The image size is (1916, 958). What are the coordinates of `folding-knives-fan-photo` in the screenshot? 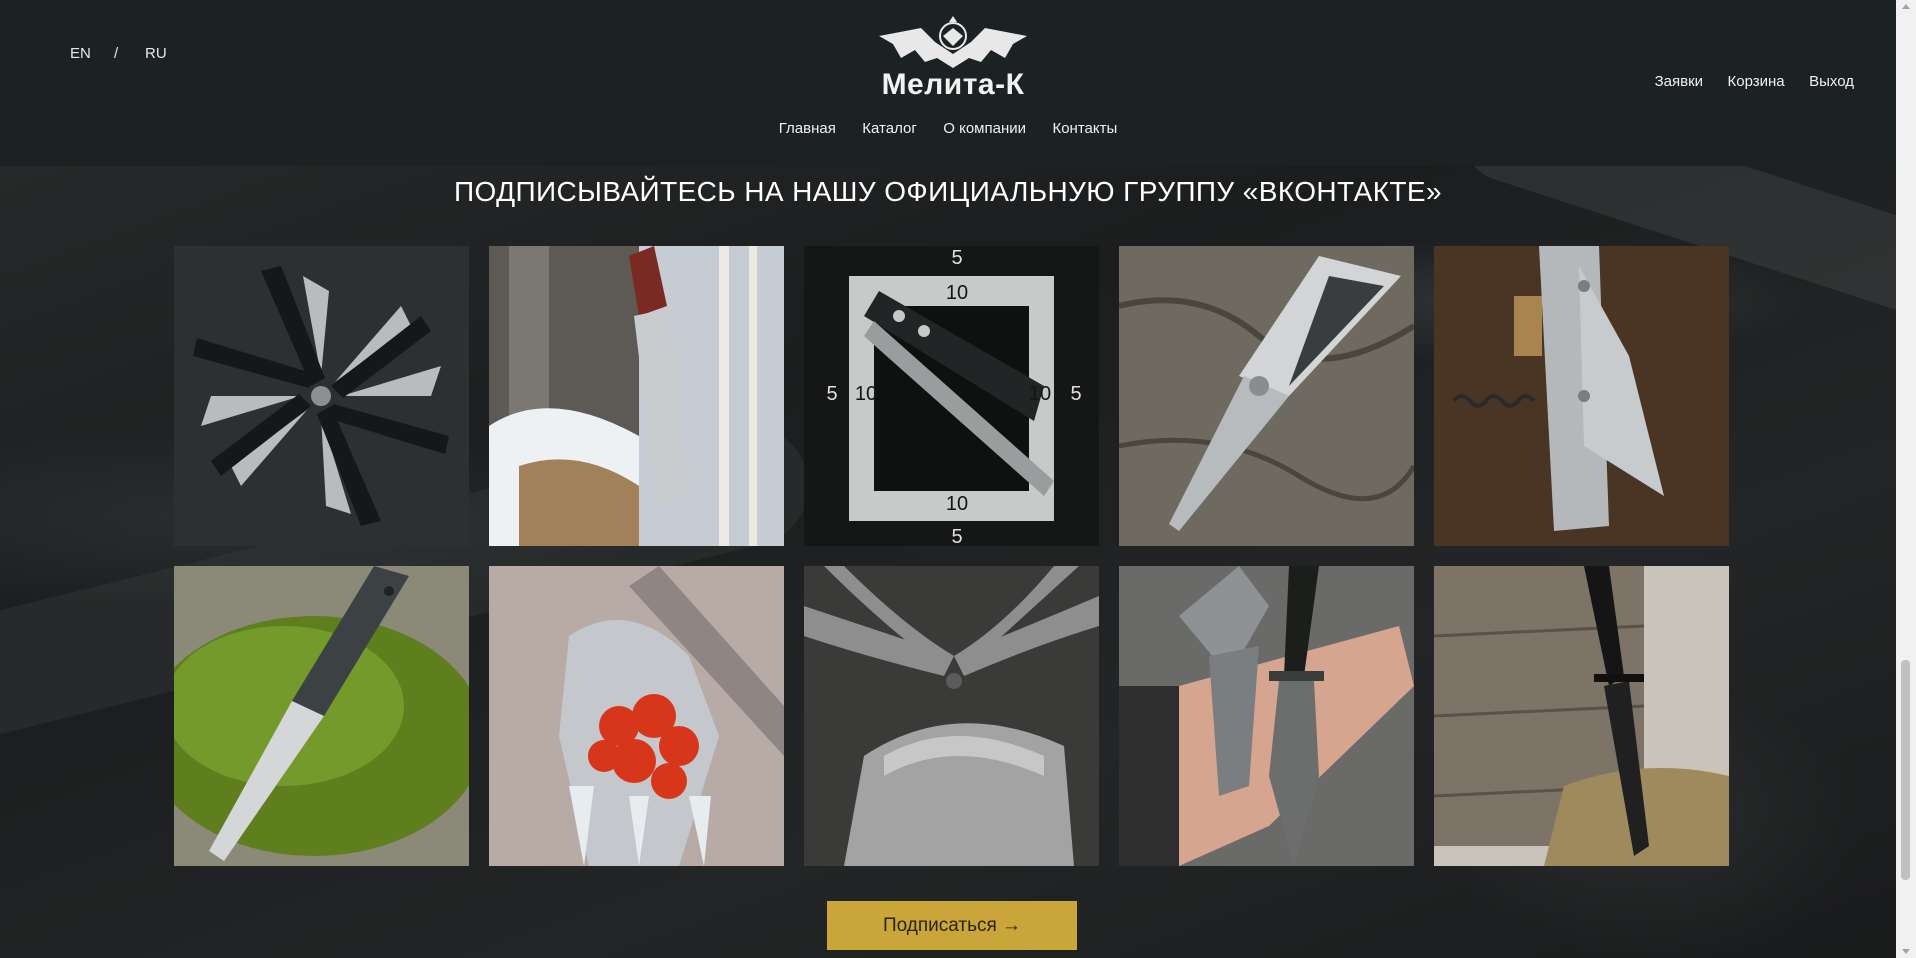 It's located at (321, 396).